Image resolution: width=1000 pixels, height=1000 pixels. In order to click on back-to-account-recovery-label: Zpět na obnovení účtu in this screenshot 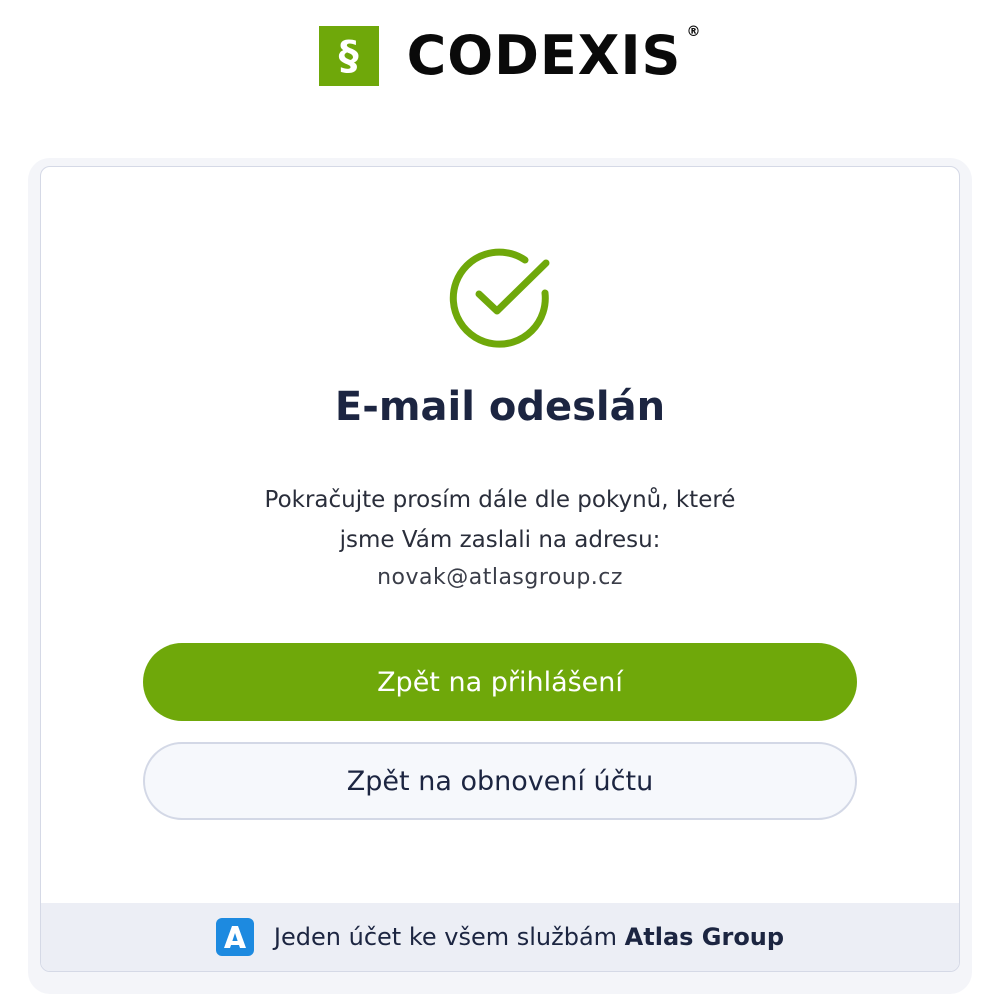, I will do `click(500, 781)`.